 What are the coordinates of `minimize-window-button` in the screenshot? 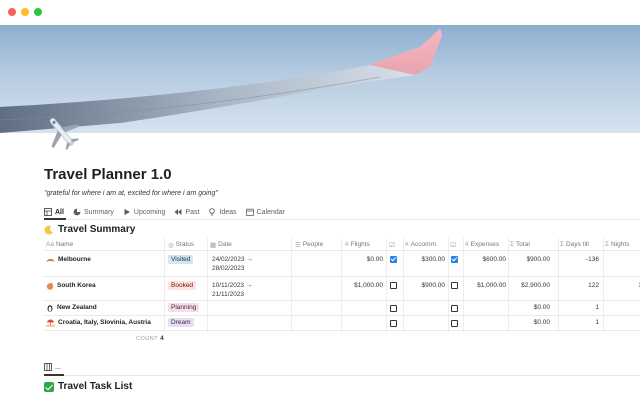 It's located at (25, 12).